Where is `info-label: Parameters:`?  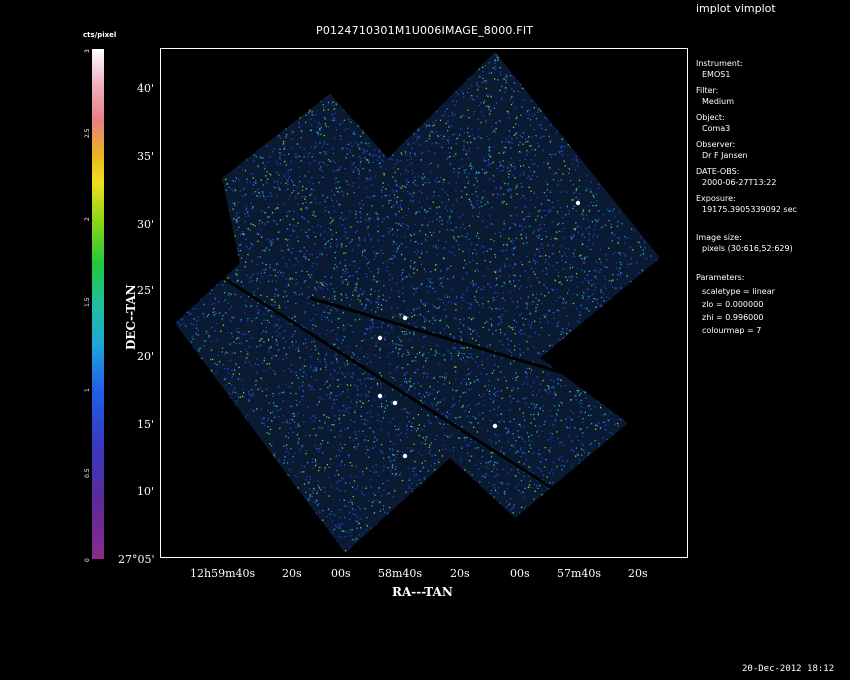
info-label: Parameters: is located at coordinates (720, 277).